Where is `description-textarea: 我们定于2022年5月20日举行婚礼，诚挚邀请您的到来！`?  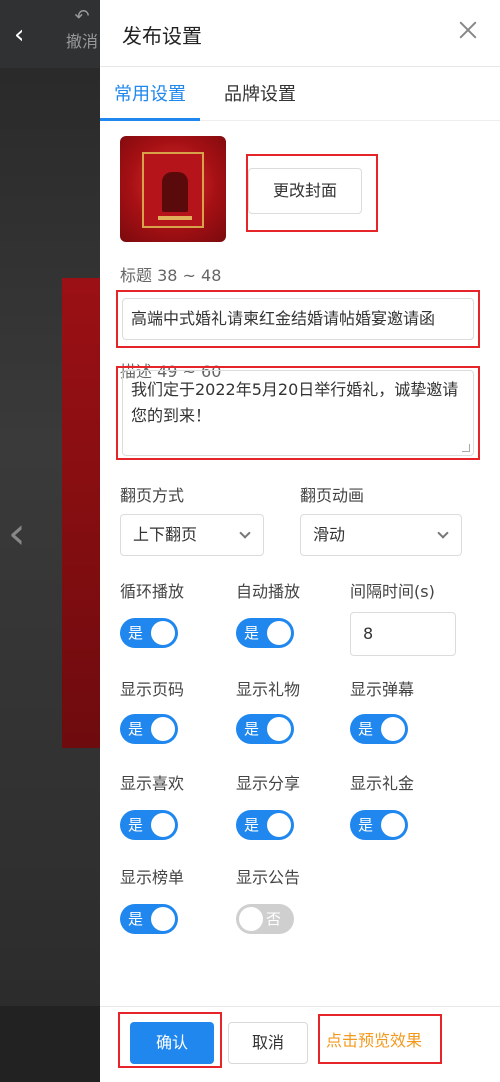 description-textarea: 我们定于2022年5月20日举行婚礼，诚挚邀请您的到来！ is located at coordinates (298, 413).